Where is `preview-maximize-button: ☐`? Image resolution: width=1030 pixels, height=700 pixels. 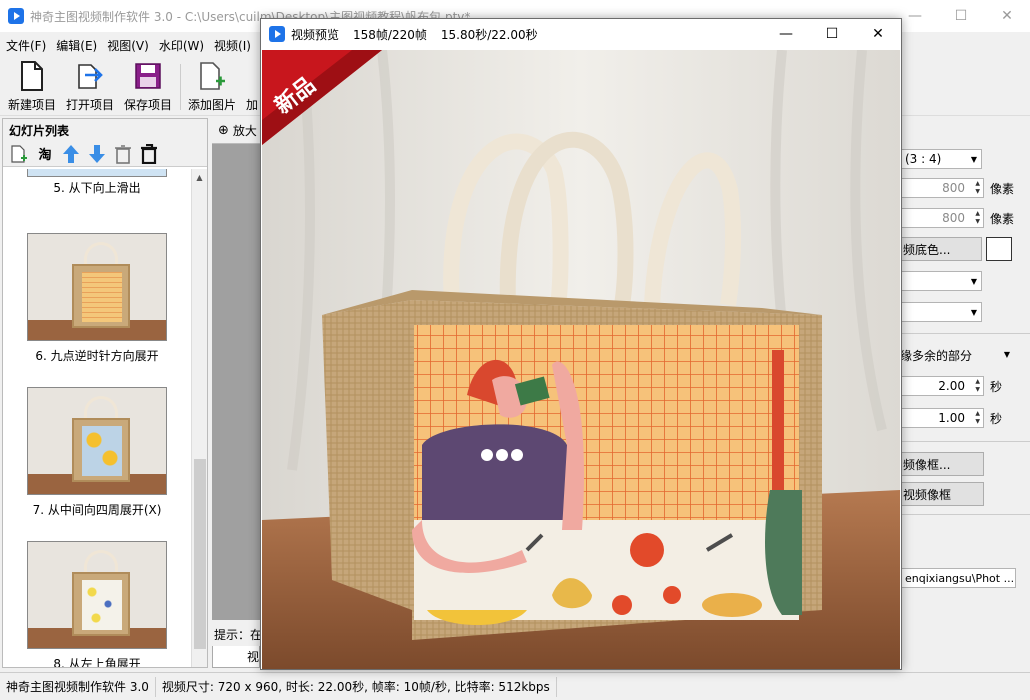 preview-maximize-button: ☐ is located at coordinates (832, 34).